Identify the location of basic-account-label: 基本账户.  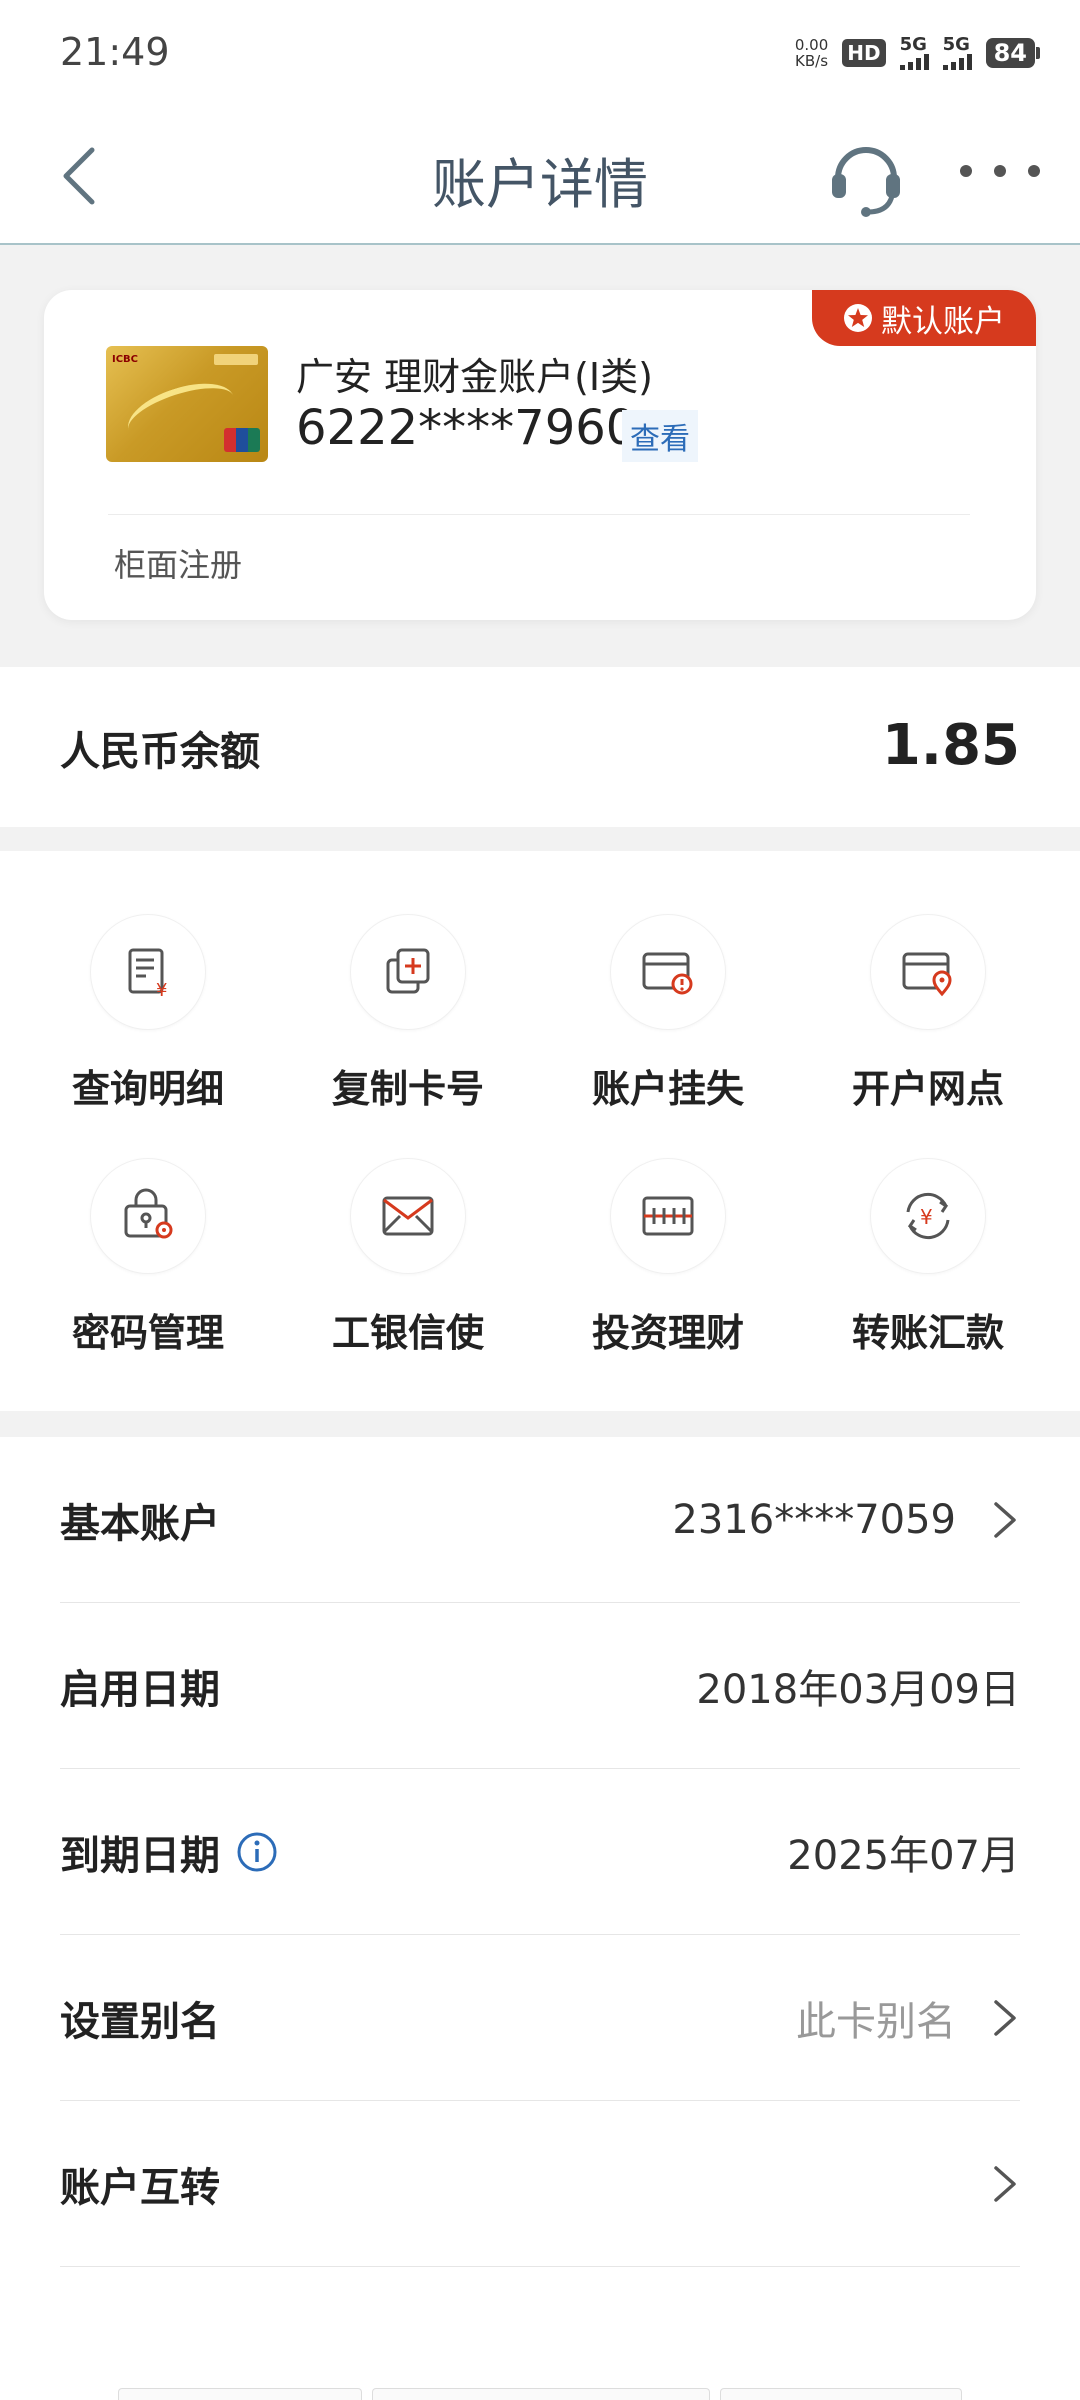
(140, 1523).